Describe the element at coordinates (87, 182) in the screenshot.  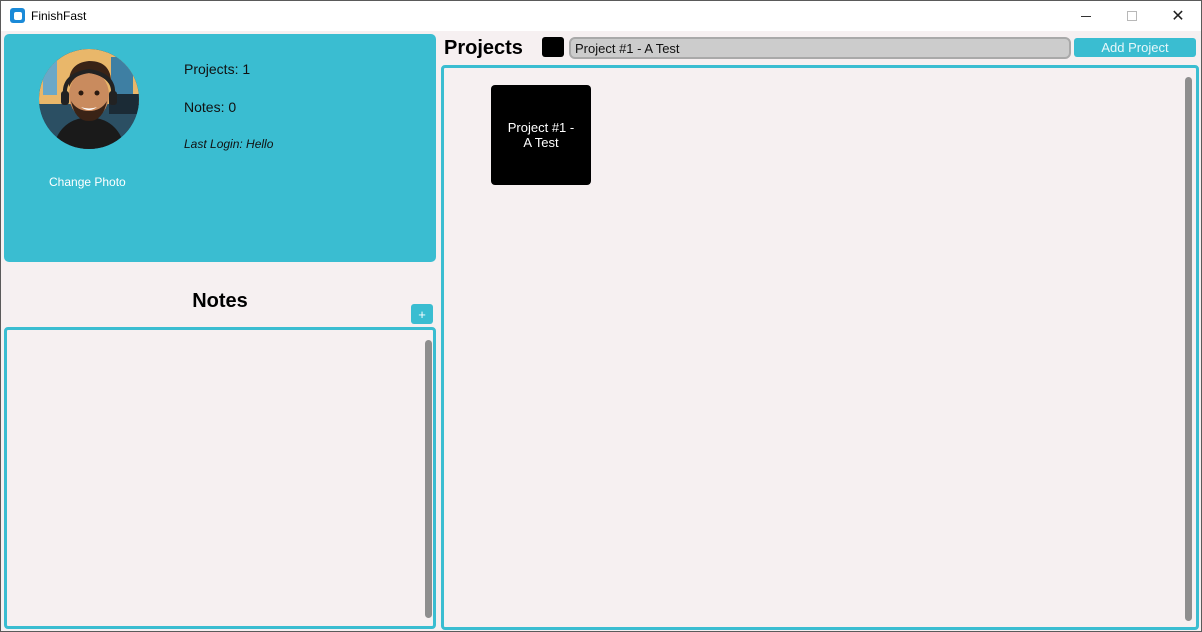
I see `change-photo-button: Change Photo` at that location.